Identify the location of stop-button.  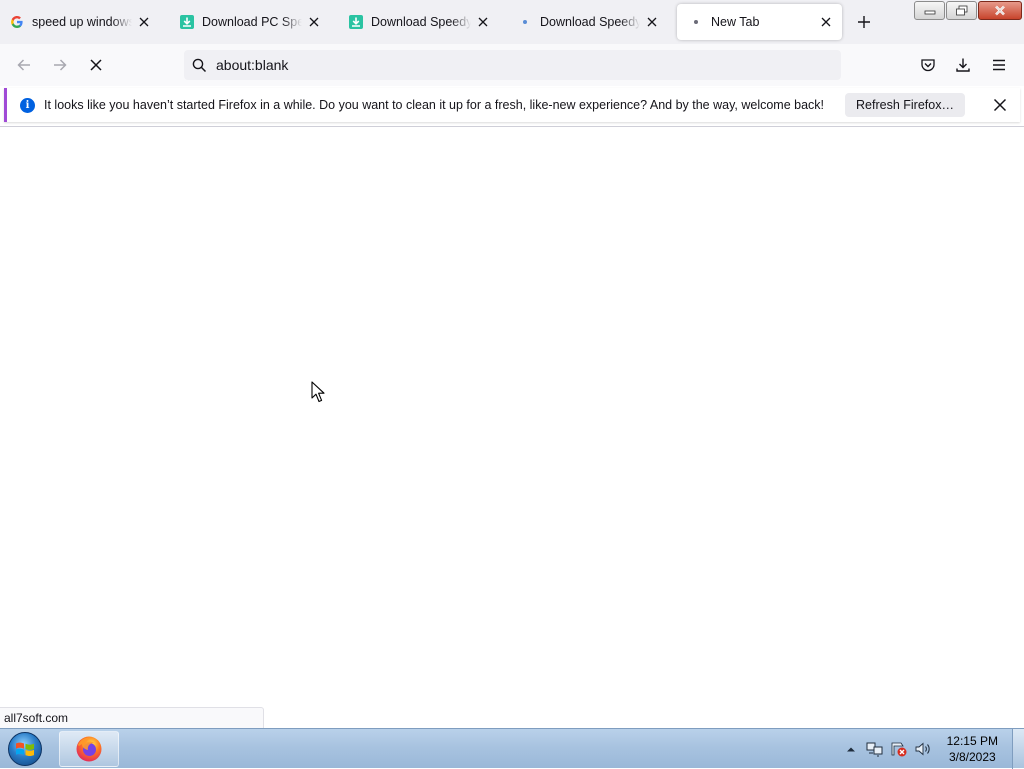
(96, 65).